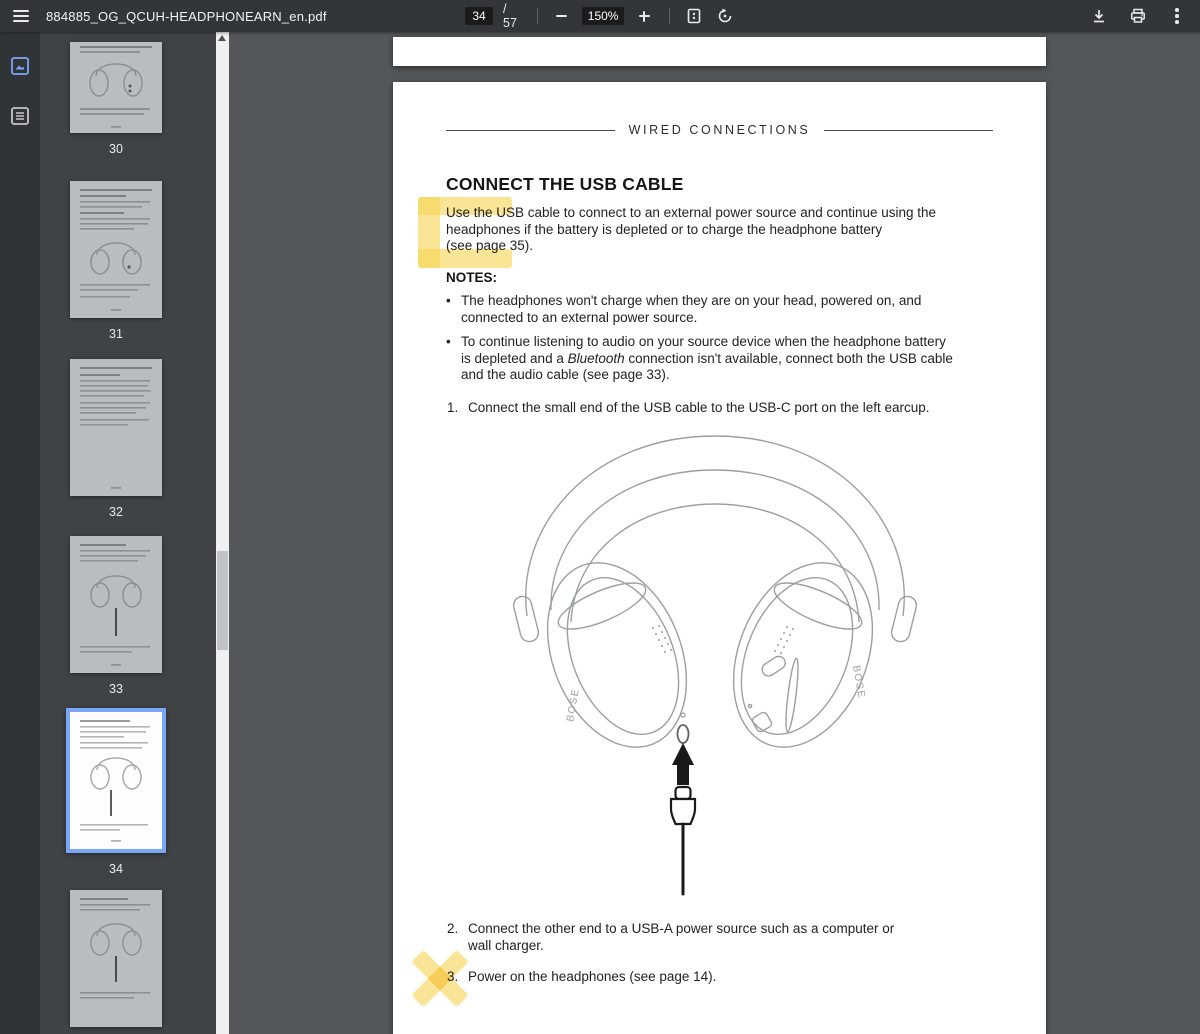  What do you see at coordinates (453, 928) in the screenshot?
I see `step-number: 2.` at bounding box center [453, 928].